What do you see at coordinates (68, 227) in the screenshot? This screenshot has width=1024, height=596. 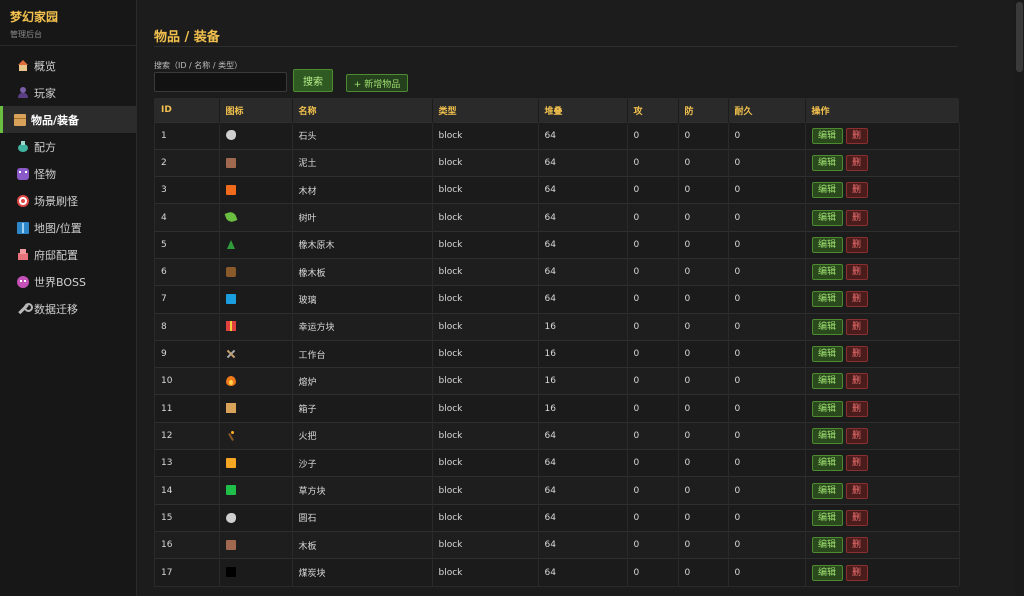 I see `sidebar-item-6: 地图/位置` at bounding box center [68, 227].